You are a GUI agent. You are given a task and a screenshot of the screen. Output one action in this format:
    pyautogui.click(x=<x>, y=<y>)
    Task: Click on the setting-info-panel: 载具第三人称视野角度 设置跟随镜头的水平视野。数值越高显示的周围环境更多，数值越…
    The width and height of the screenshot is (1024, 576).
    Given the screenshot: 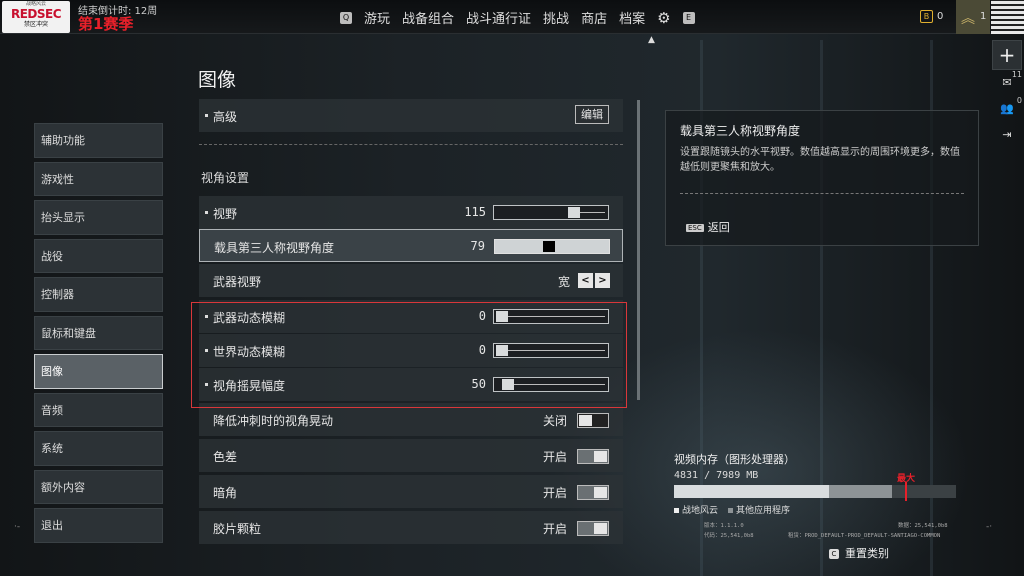 What is the action you would take?
    pyautogui.click(x=822, y=178)
    